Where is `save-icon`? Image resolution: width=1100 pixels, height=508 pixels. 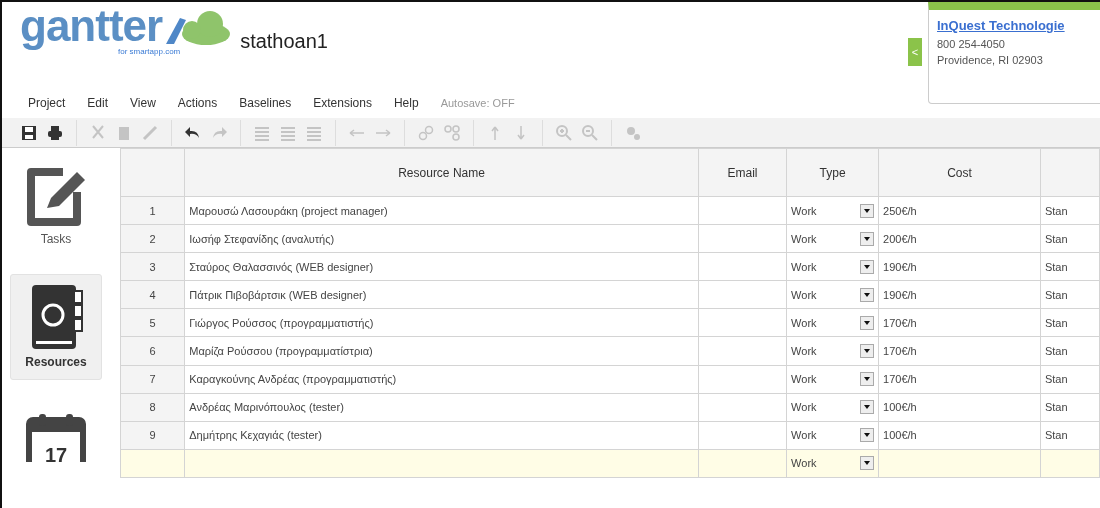 save-icon is located at coordinates (29, 132).